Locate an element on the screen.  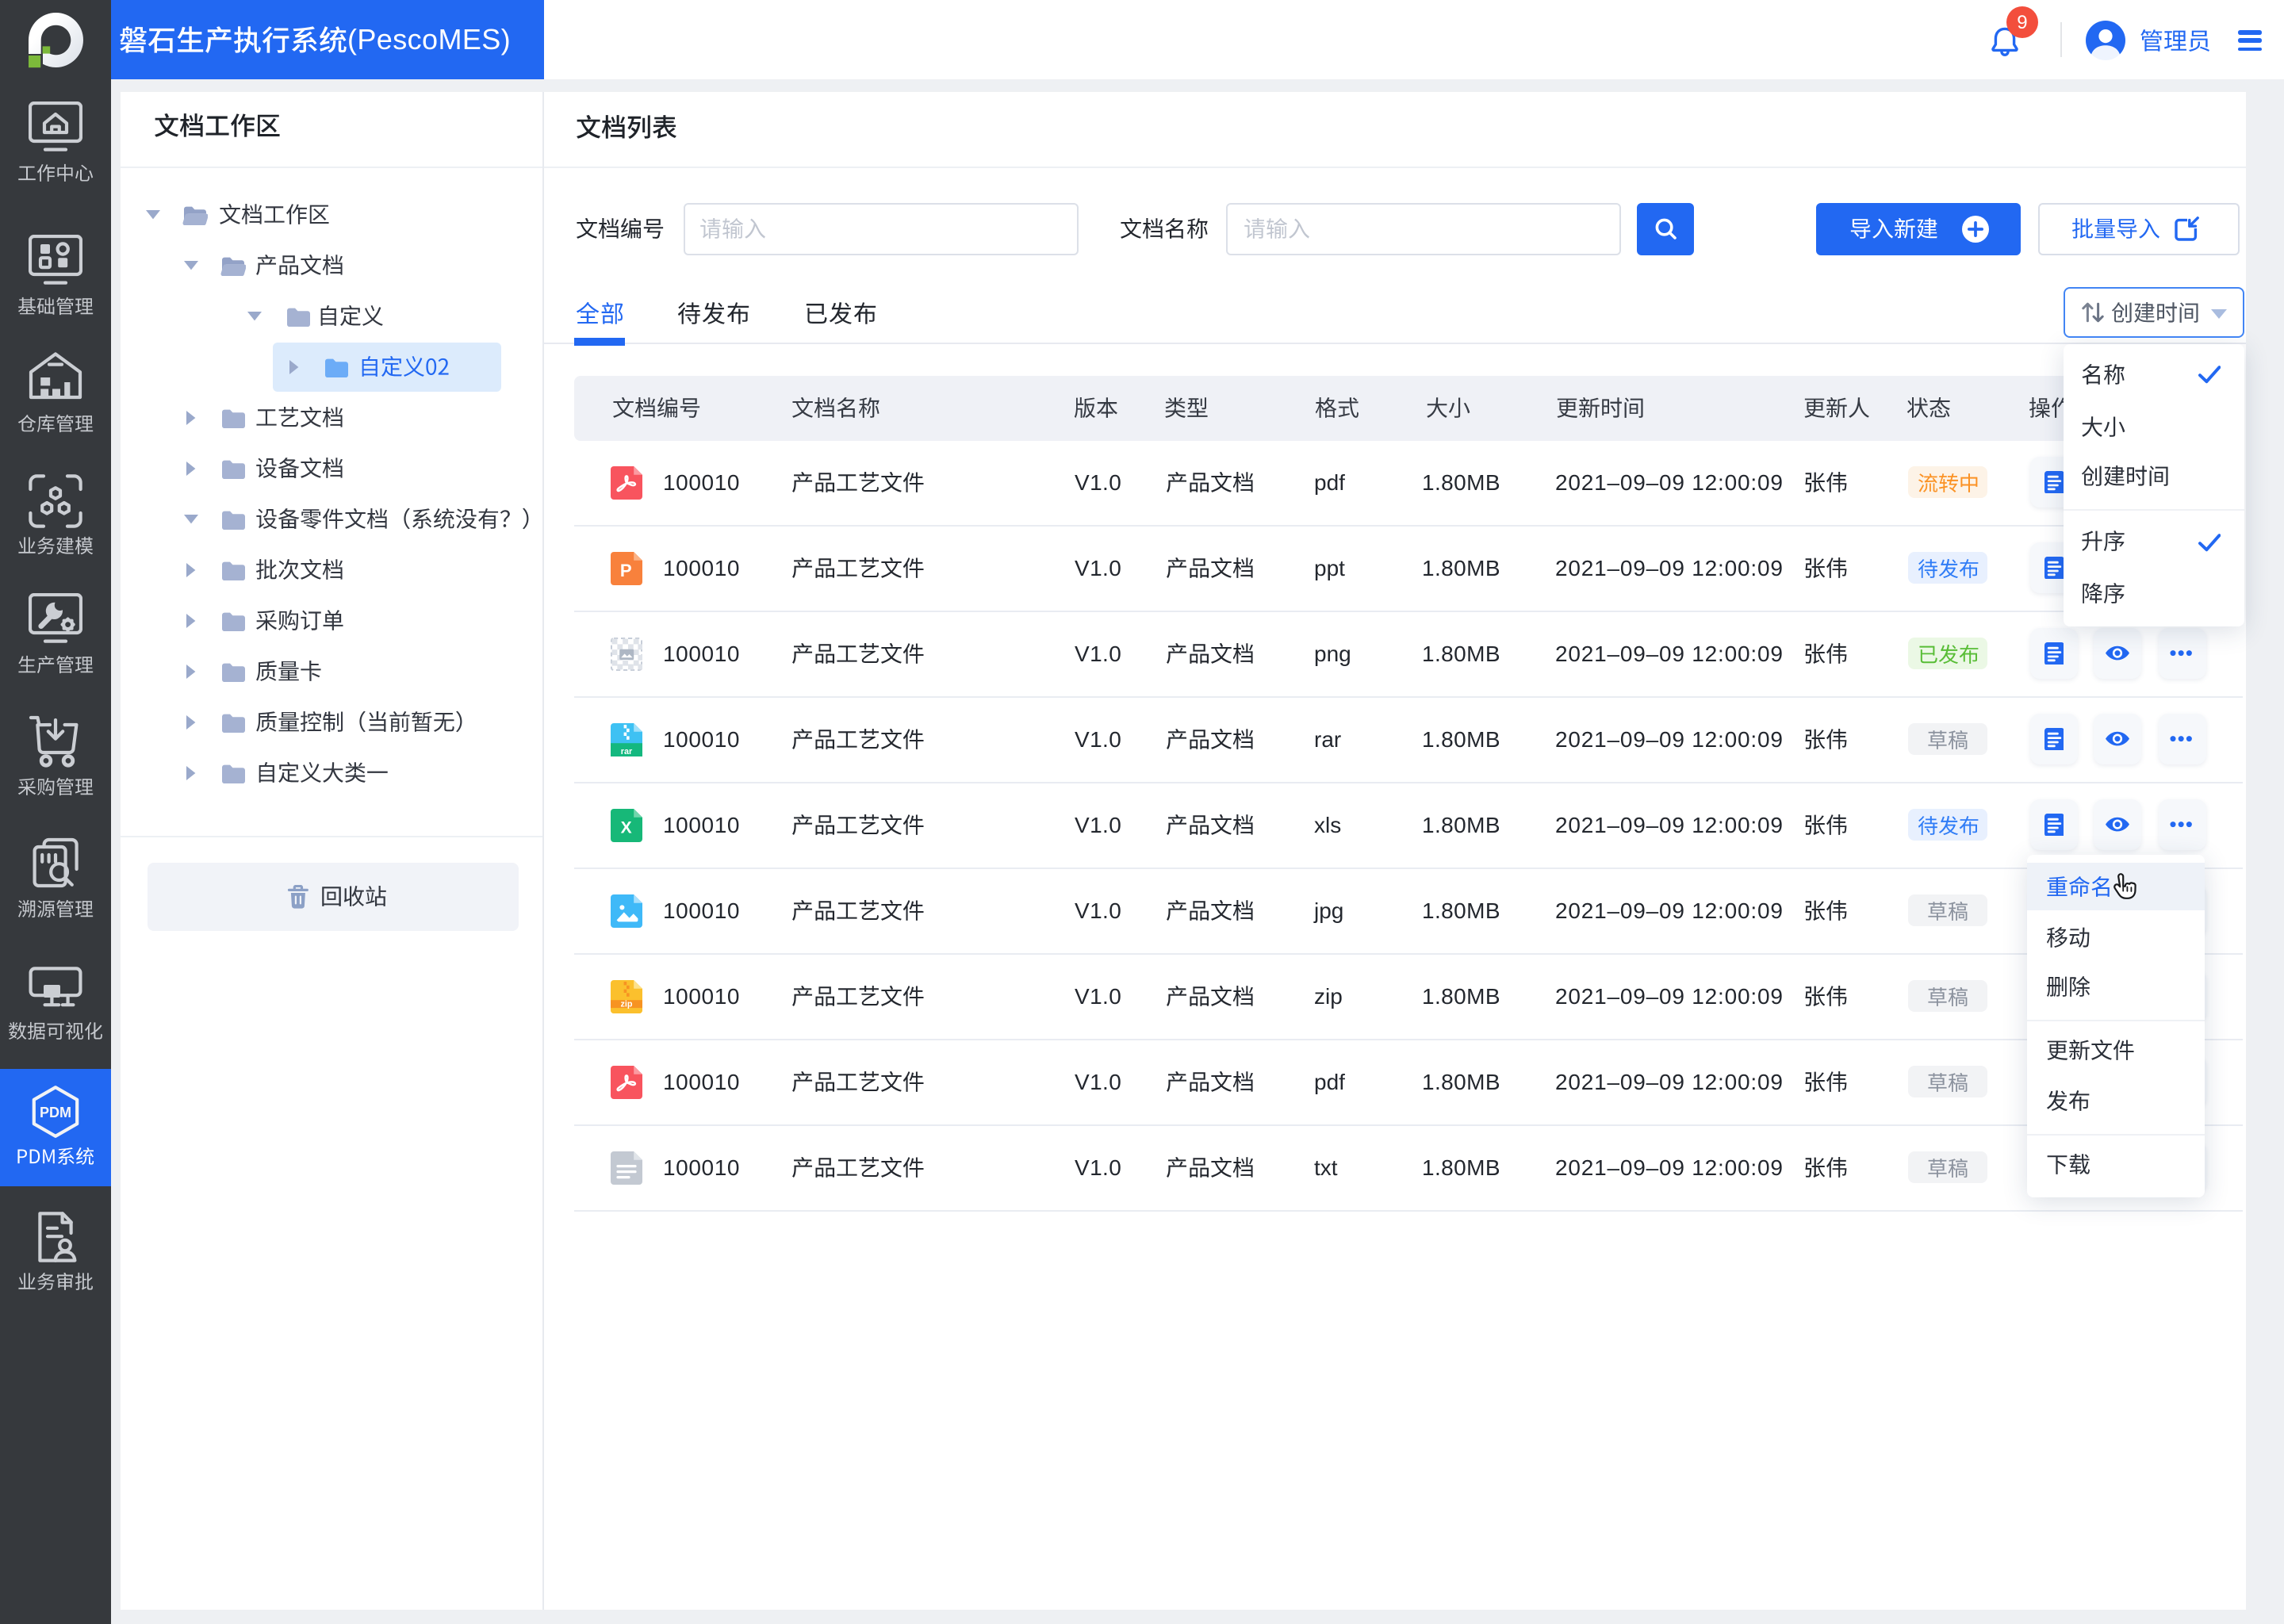
svg-text: zip is located at coordinates (626, 1004).